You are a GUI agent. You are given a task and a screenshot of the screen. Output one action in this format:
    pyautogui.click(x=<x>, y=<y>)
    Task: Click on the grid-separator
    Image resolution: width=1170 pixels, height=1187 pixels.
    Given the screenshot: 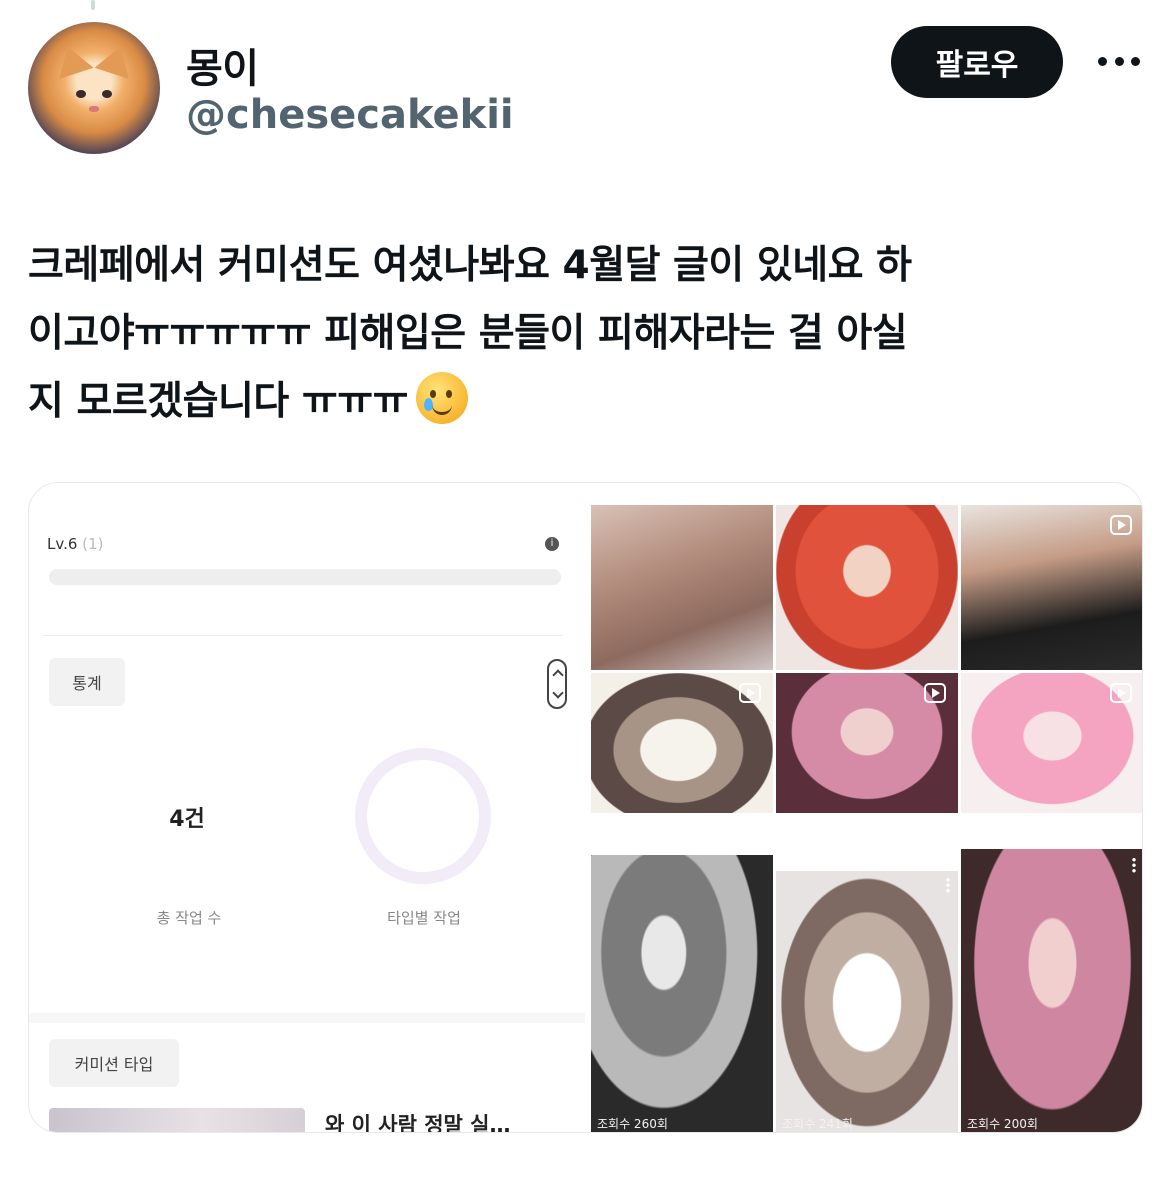 What is the action you would take?
    pyautogui.click(x=866, y=831)
    